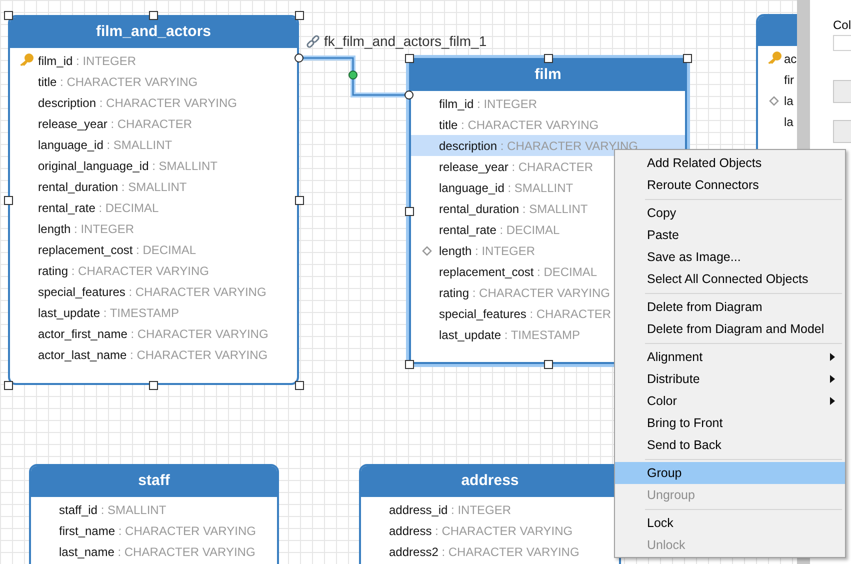  Describe the element at coordinates (789, 80) in the screenshot. I see `column-entry: fir` at that location.